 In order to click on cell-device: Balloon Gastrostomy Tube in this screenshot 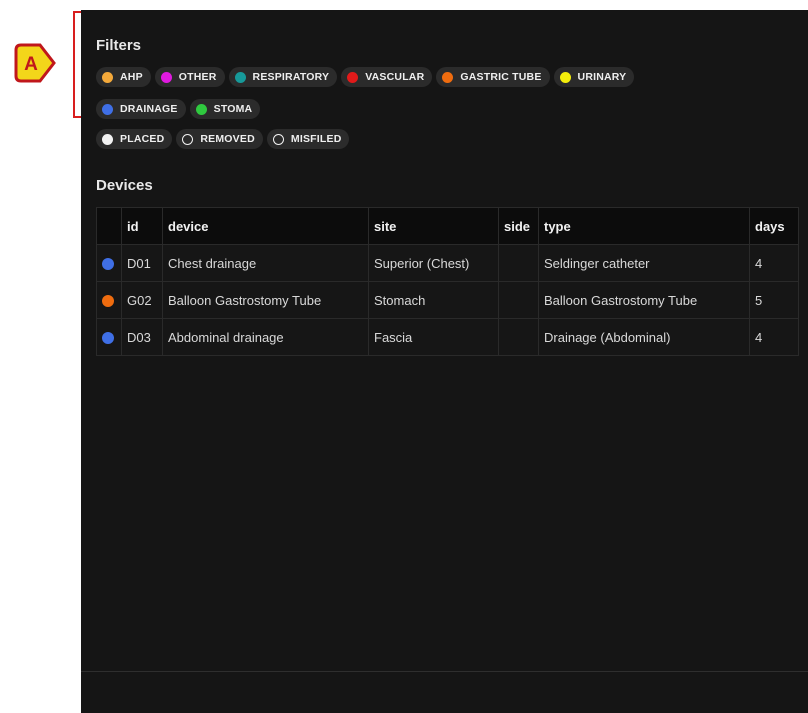, I will do `click(265, 300)`.